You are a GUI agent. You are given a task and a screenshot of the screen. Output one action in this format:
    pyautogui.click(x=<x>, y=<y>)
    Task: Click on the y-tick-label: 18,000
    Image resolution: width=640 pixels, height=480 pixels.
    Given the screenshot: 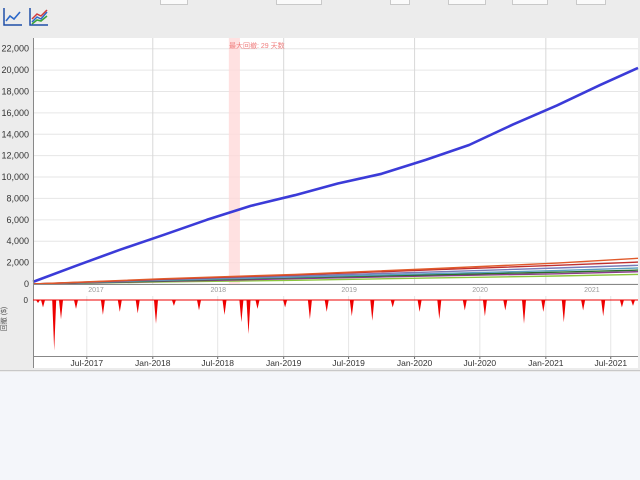 What is the action you would take?
    pyautogui.click(x=15, y=91)
    